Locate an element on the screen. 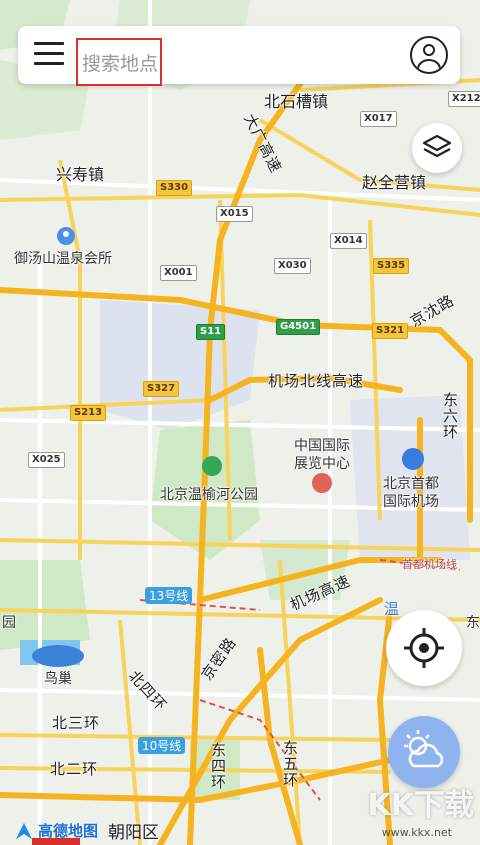 The height and width of the screenshot is (845, 480). road-label: 东五环 is located at coordinates (290, 764).